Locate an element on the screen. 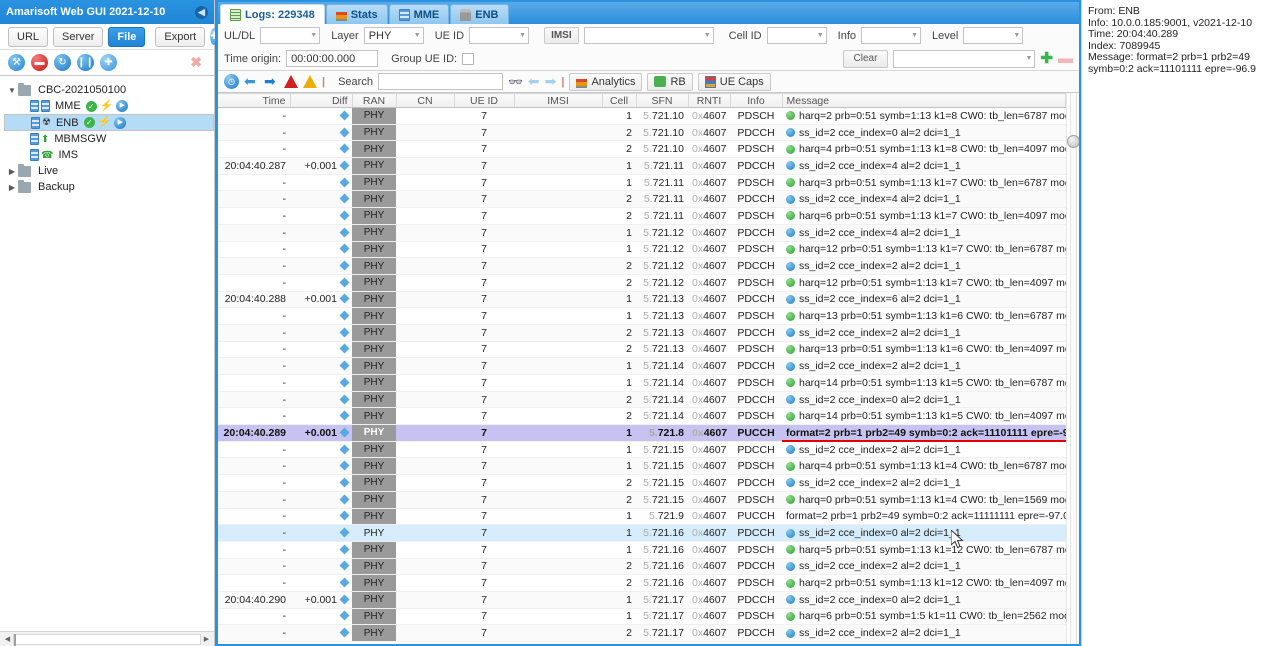  col-cell: Cell is located at coordinates (619, 100).